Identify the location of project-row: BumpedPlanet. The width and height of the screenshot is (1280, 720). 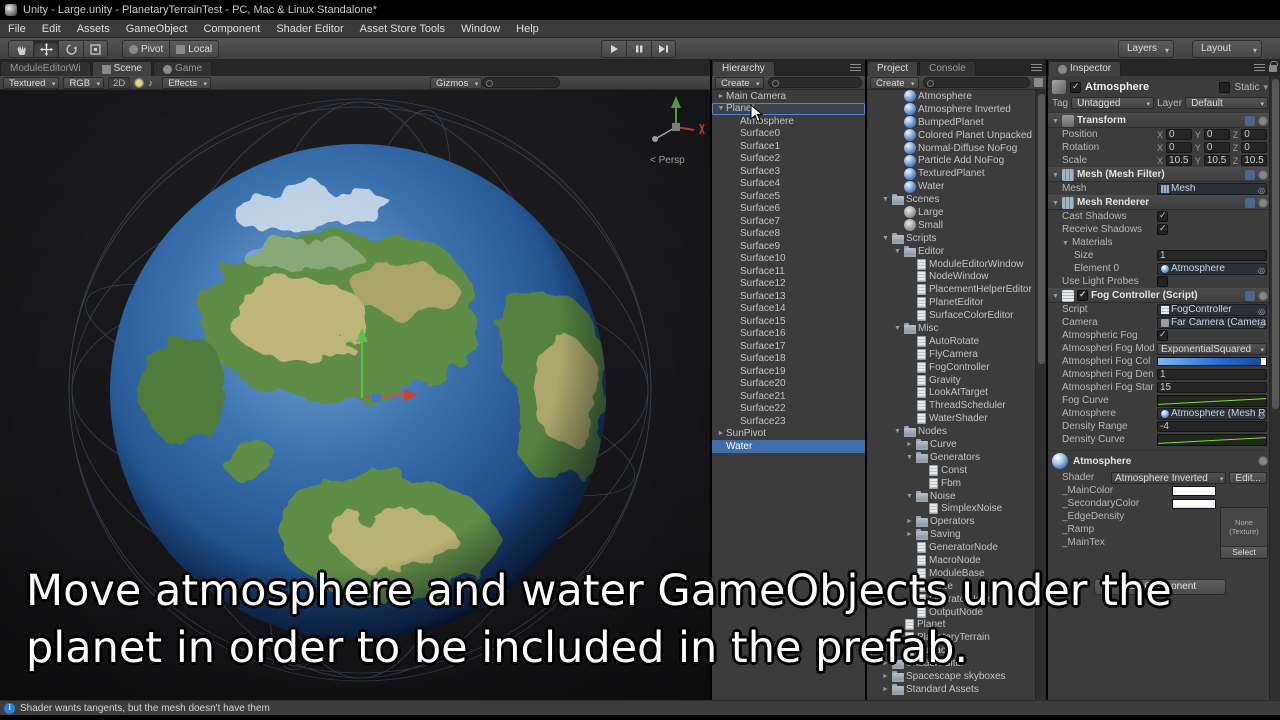
(951, 122).